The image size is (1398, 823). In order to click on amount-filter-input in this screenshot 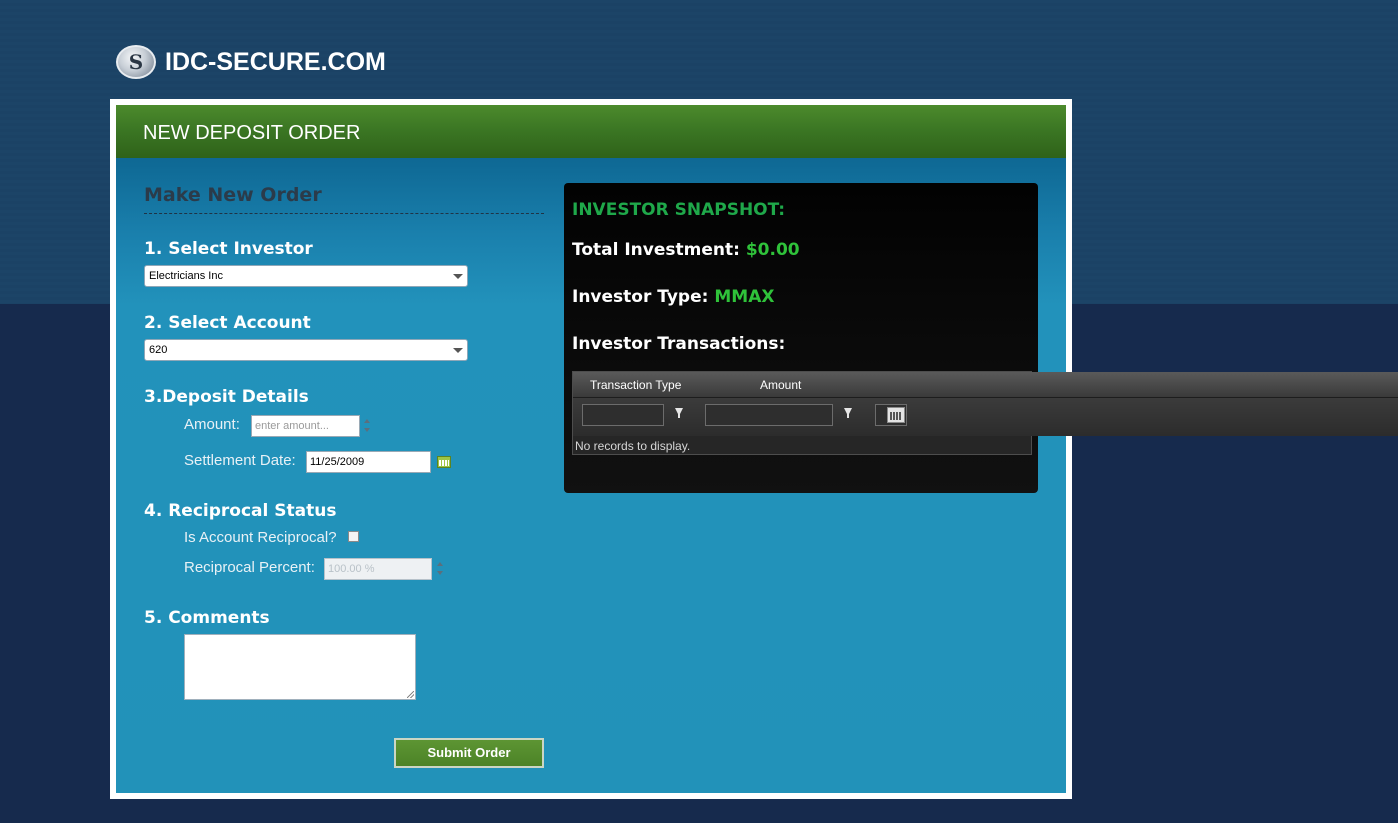, I will do `click(769, 415)`.